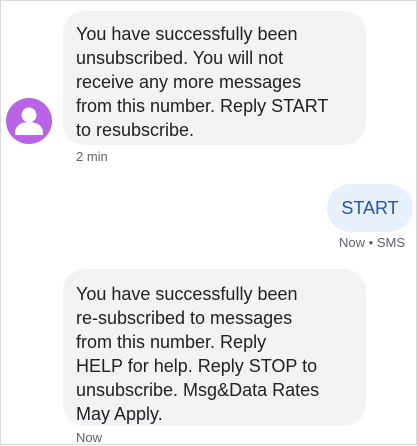 This screenshot has width=417, height=446. I want to click on message-status: Now • SMS, so click(372, 242).